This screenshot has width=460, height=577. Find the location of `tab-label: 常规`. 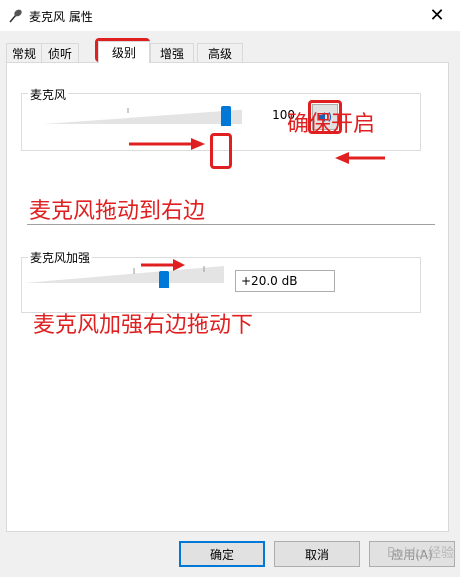

tab-label: 常规 is located at coordinates (23, 53).